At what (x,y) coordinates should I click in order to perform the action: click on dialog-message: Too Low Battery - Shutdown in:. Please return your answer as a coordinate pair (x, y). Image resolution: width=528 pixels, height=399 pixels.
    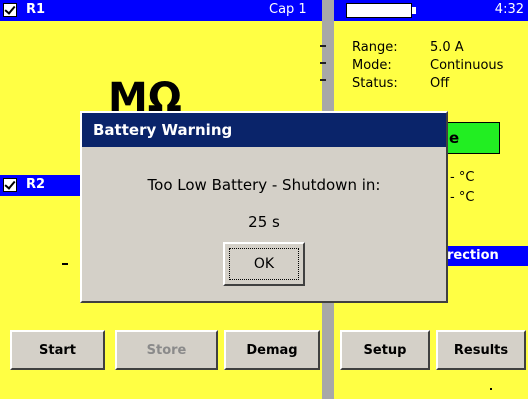
    Looking at the image, I should click on (264, 185).